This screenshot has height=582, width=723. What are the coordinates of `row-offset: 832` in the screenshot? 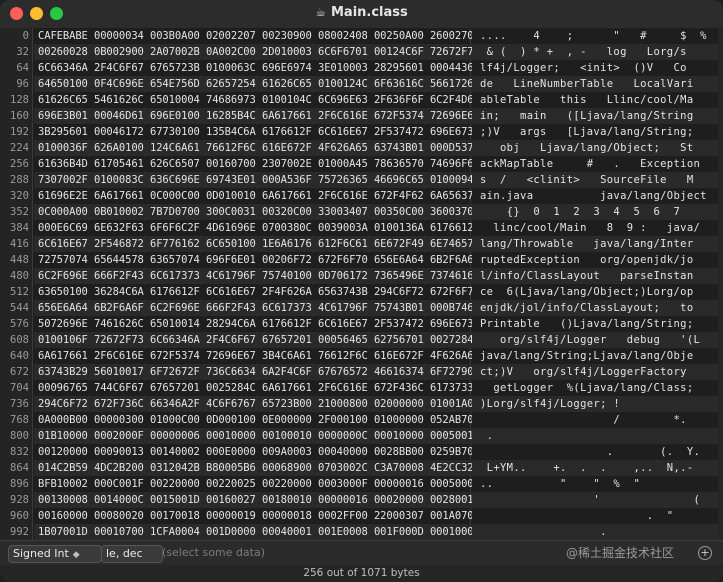 It's located at (19, 452).